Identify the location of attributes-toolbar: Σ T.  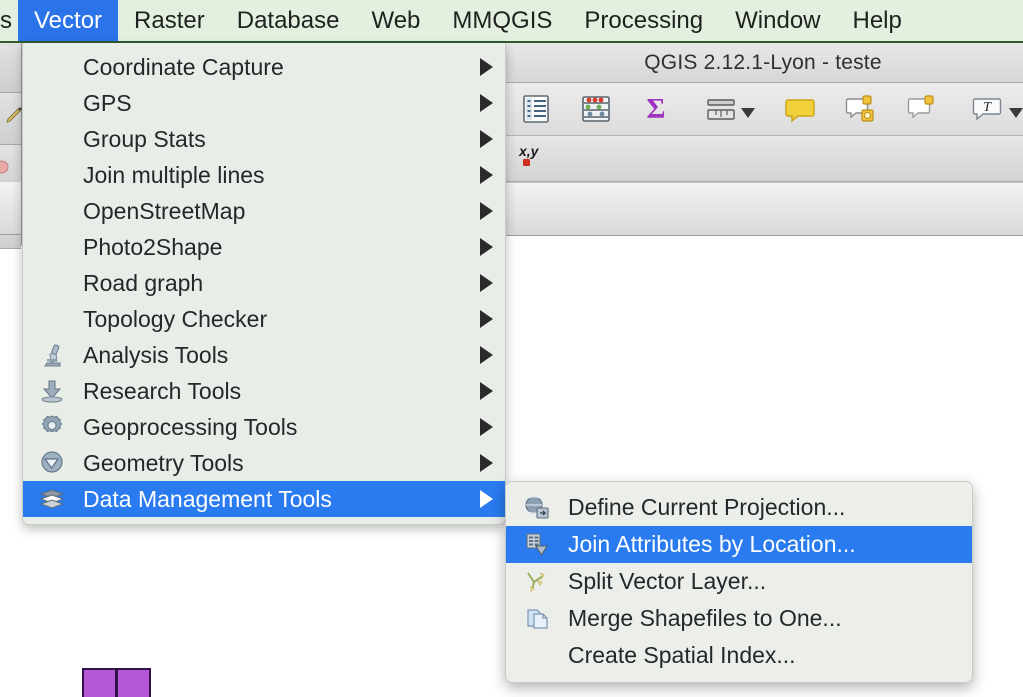
(763, 109).